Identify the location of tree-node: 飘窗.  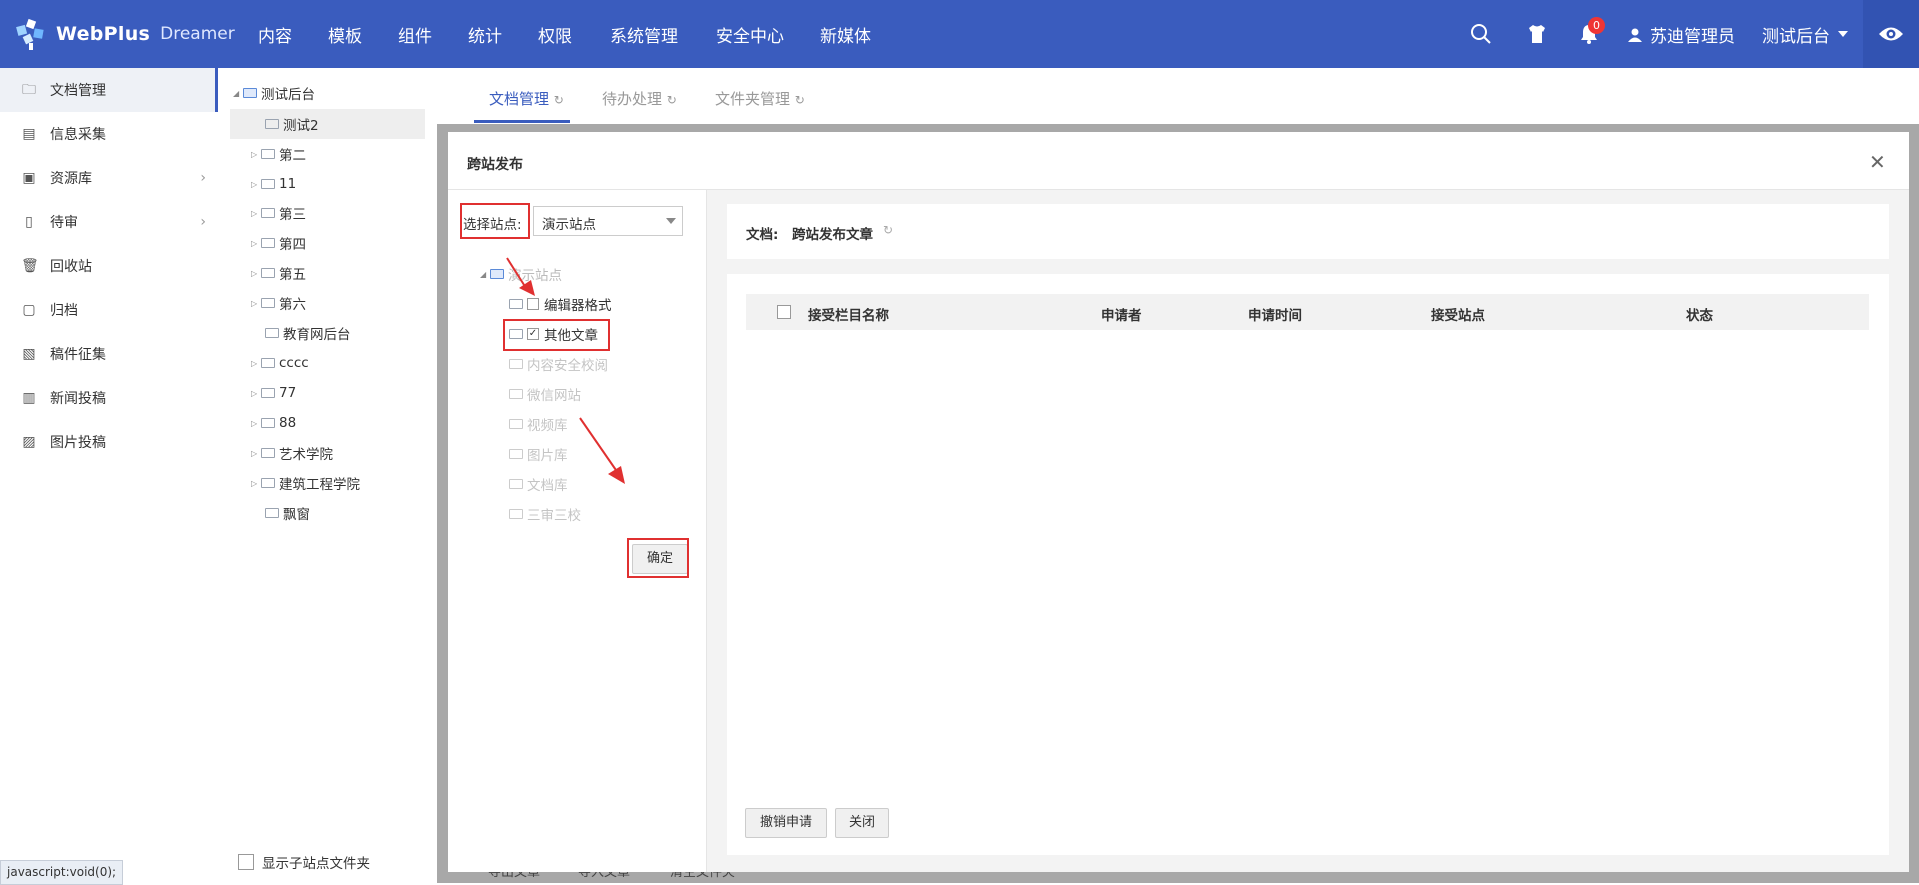
(287, 513).